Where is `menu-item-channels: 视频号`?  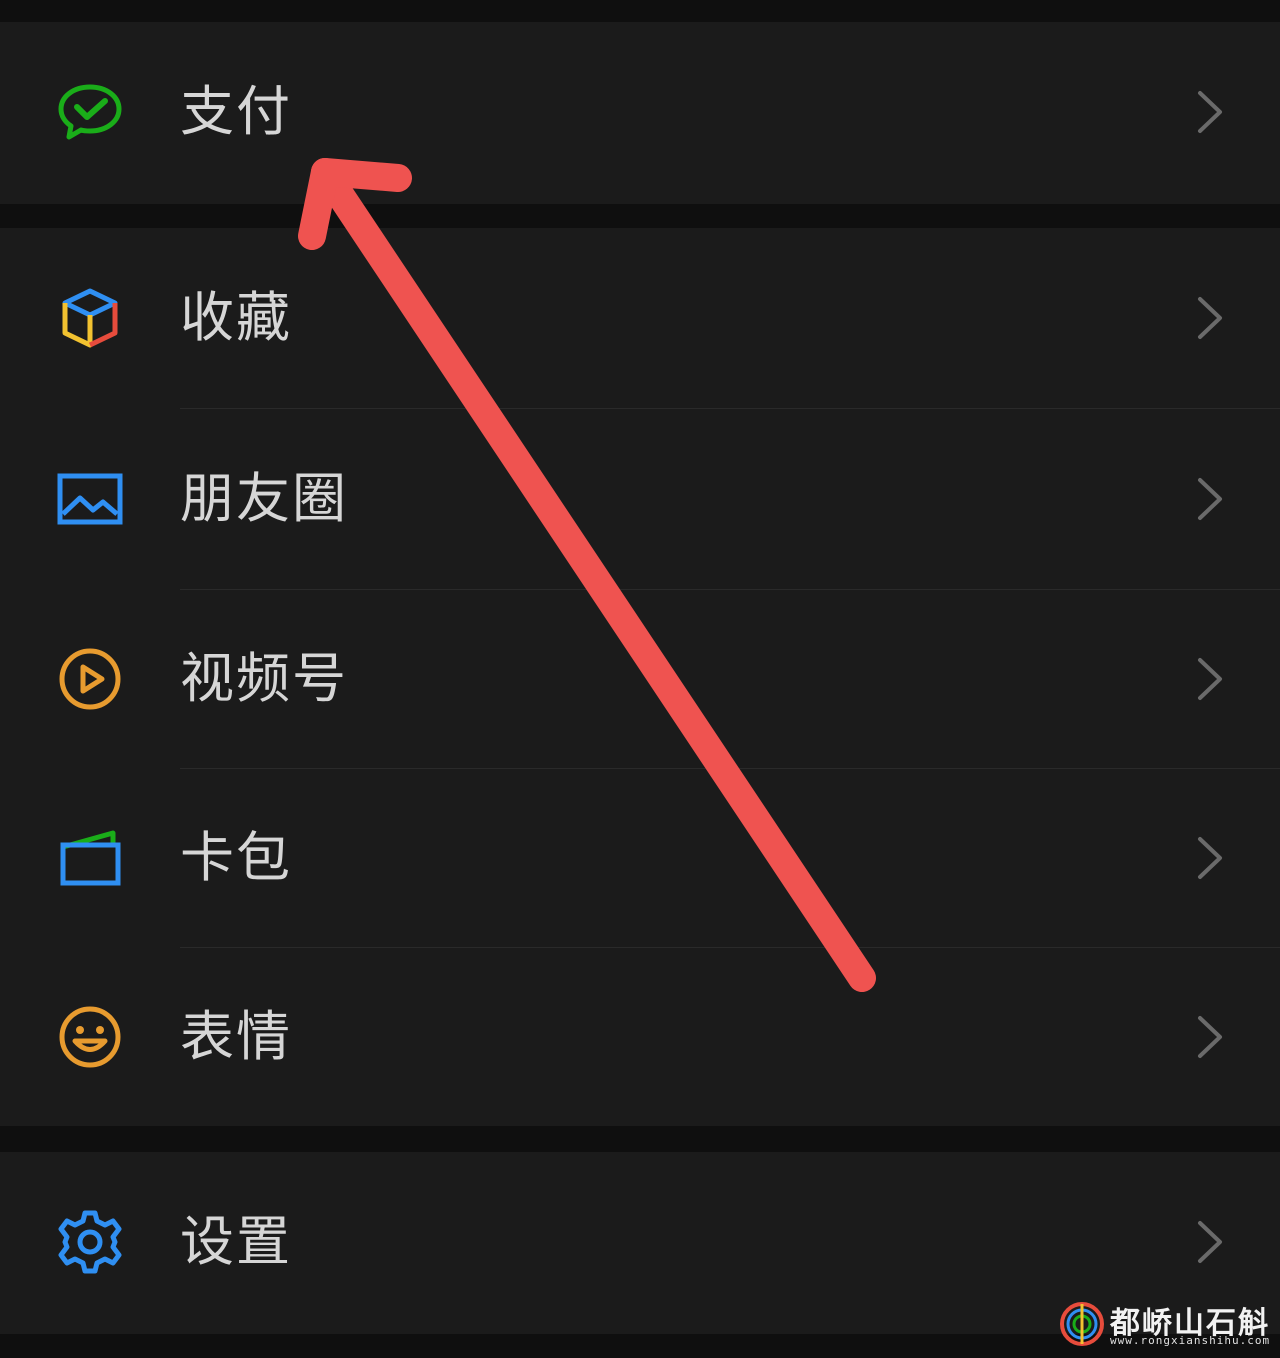 menu-item-channels: 视频号 is located at coordinates (640, 679).